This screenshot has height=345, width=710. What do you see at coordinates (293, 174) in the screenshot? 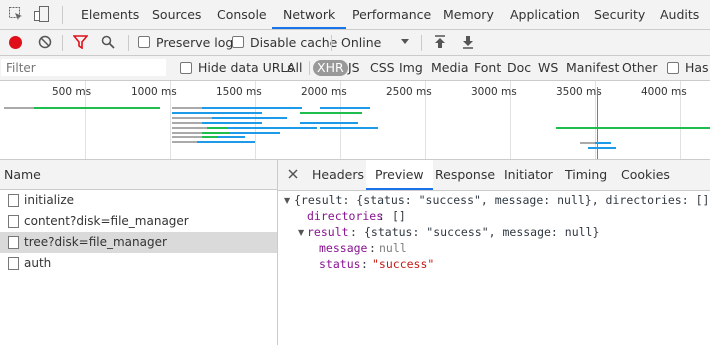
I see `close-icon` at bounding box center [293, 174].